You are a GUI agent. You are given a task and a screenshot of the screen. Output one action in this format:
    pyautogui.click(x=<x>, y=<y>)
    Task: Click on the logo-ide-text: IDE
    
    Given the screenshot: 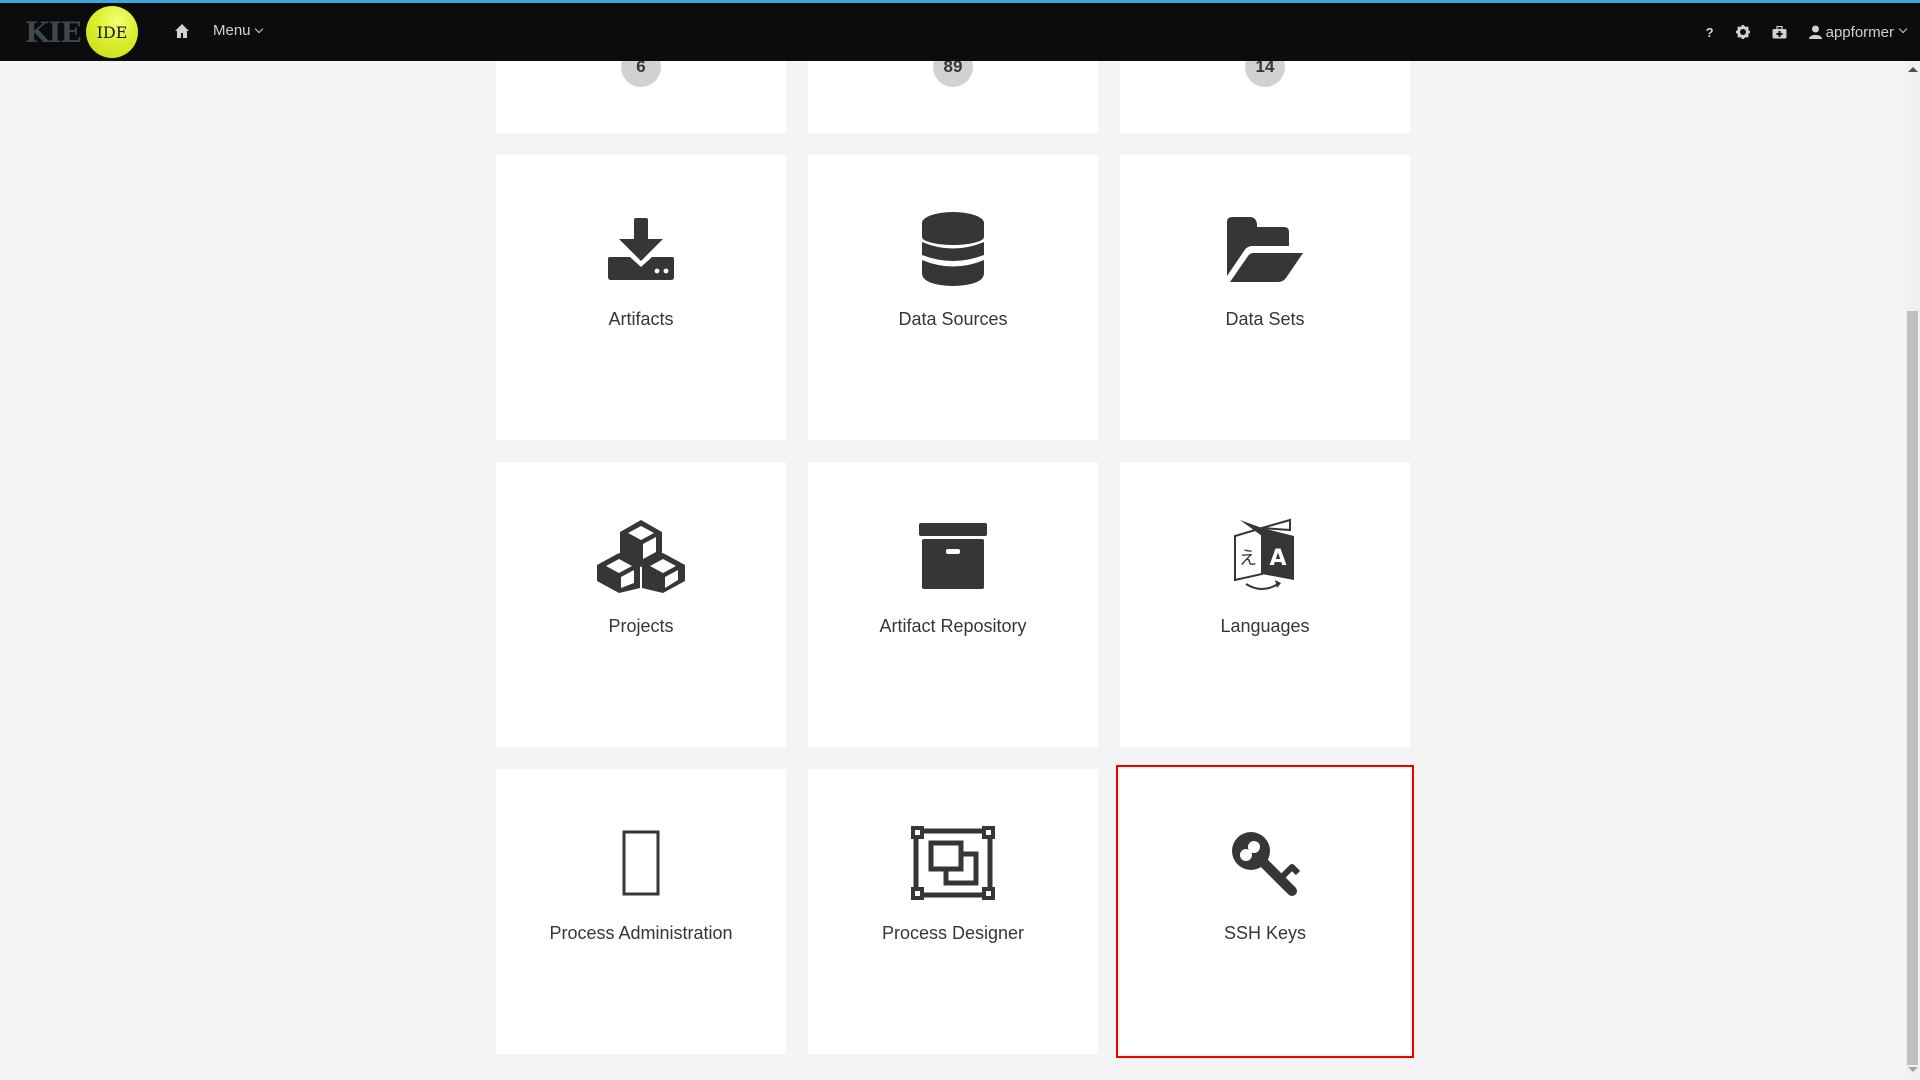 What is the action you would take?
    pyautogui.click(x=112, y=32)
    